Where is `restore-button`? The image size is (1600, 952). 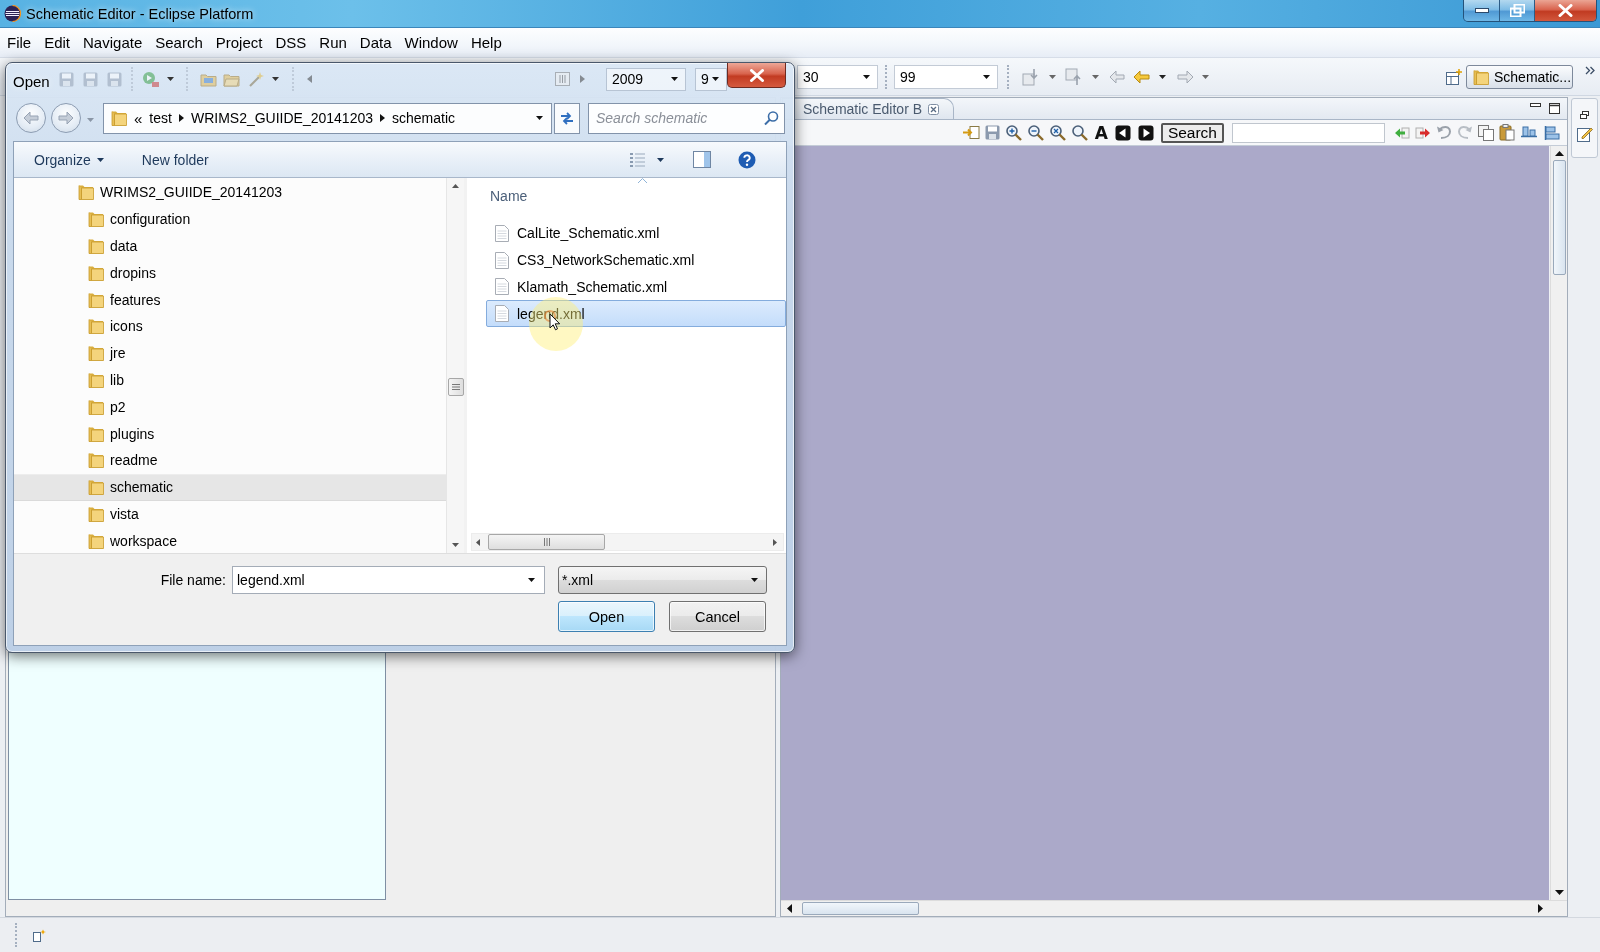 restore-button is located at coordinates (1516, 10).